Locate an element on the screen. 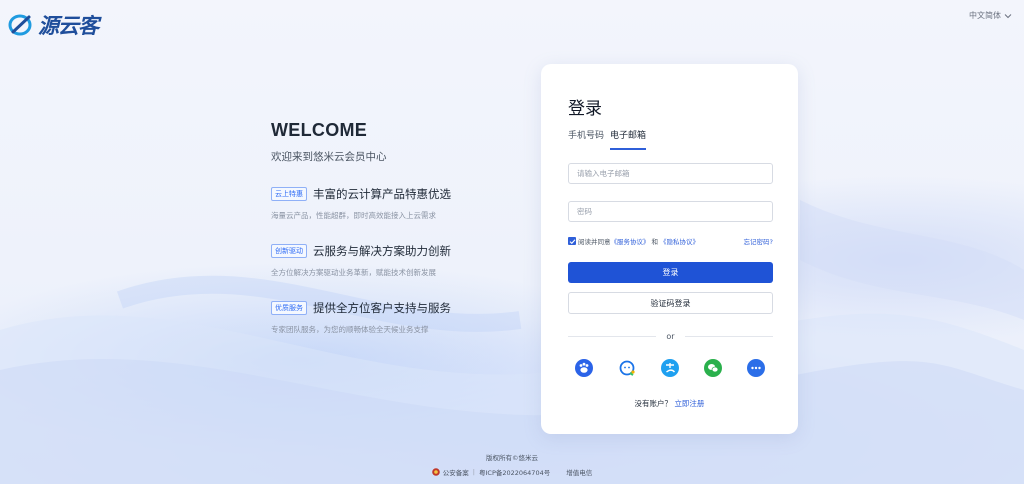  or-label: or is located at coordinates (670, 336).